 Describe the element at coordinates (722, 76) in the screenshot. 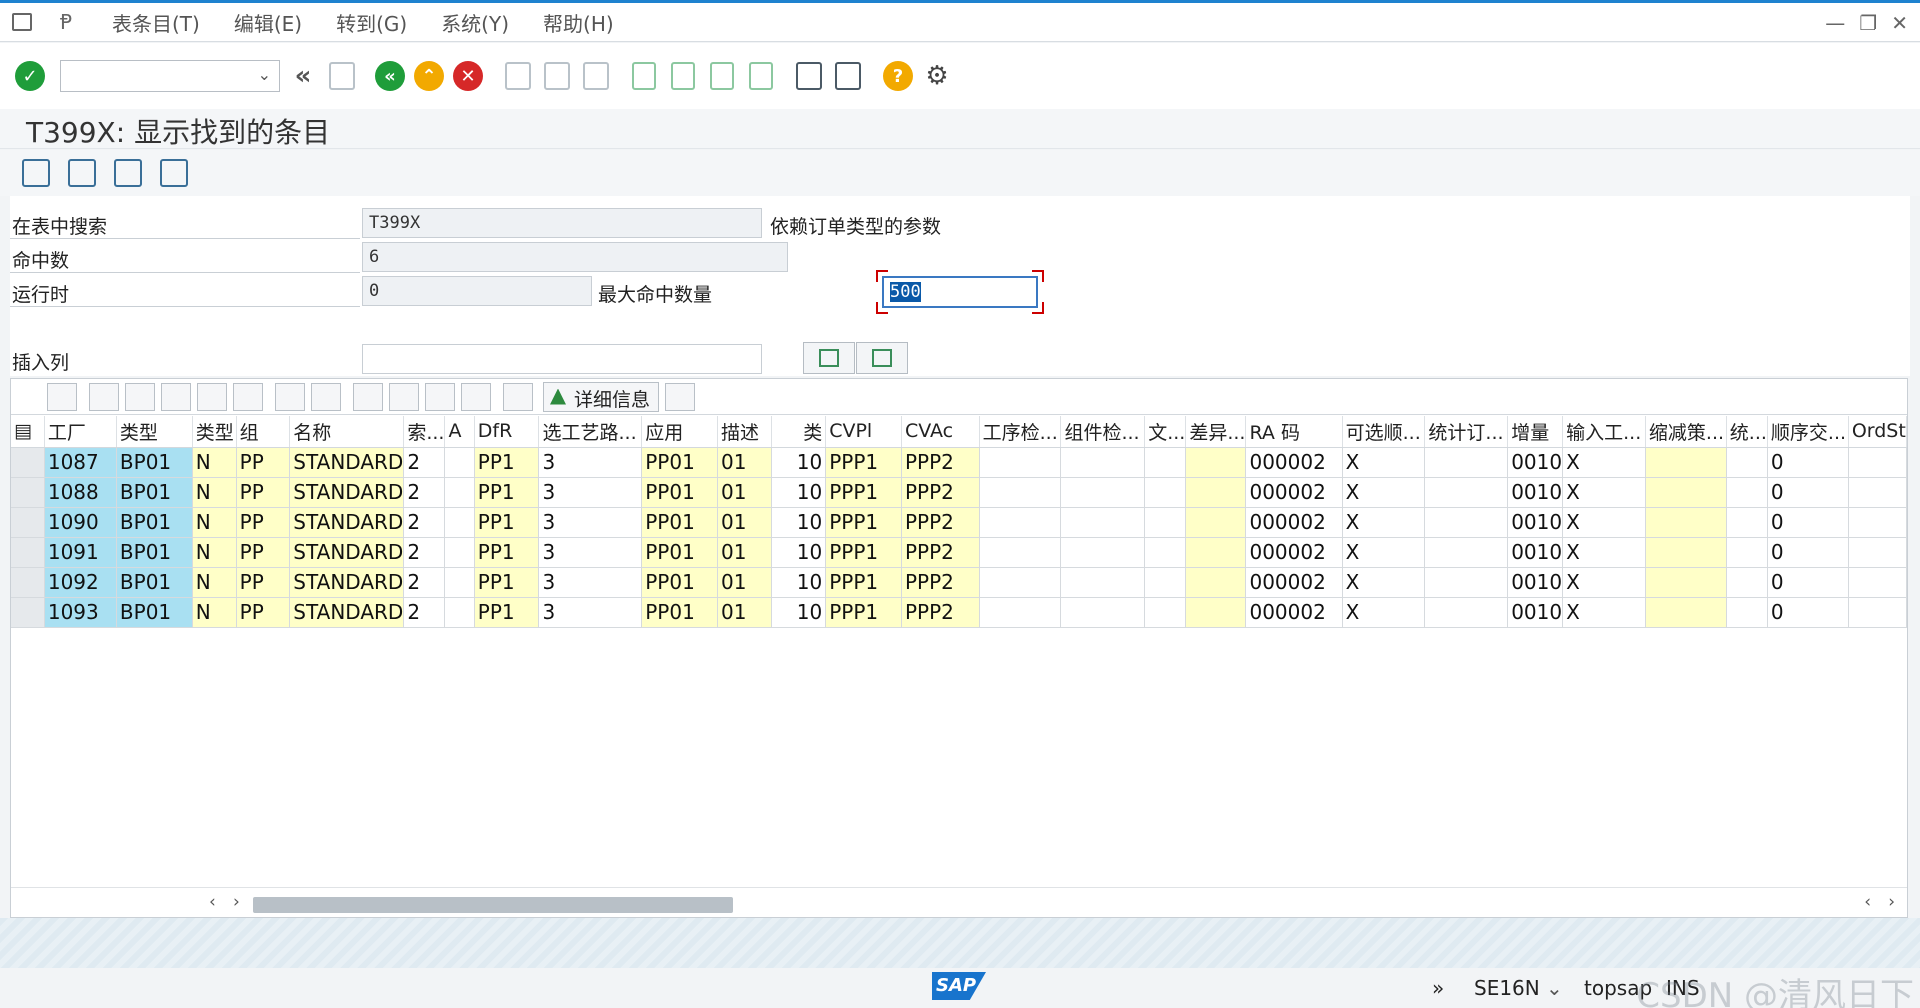

I see `next-page-icon` at that location.